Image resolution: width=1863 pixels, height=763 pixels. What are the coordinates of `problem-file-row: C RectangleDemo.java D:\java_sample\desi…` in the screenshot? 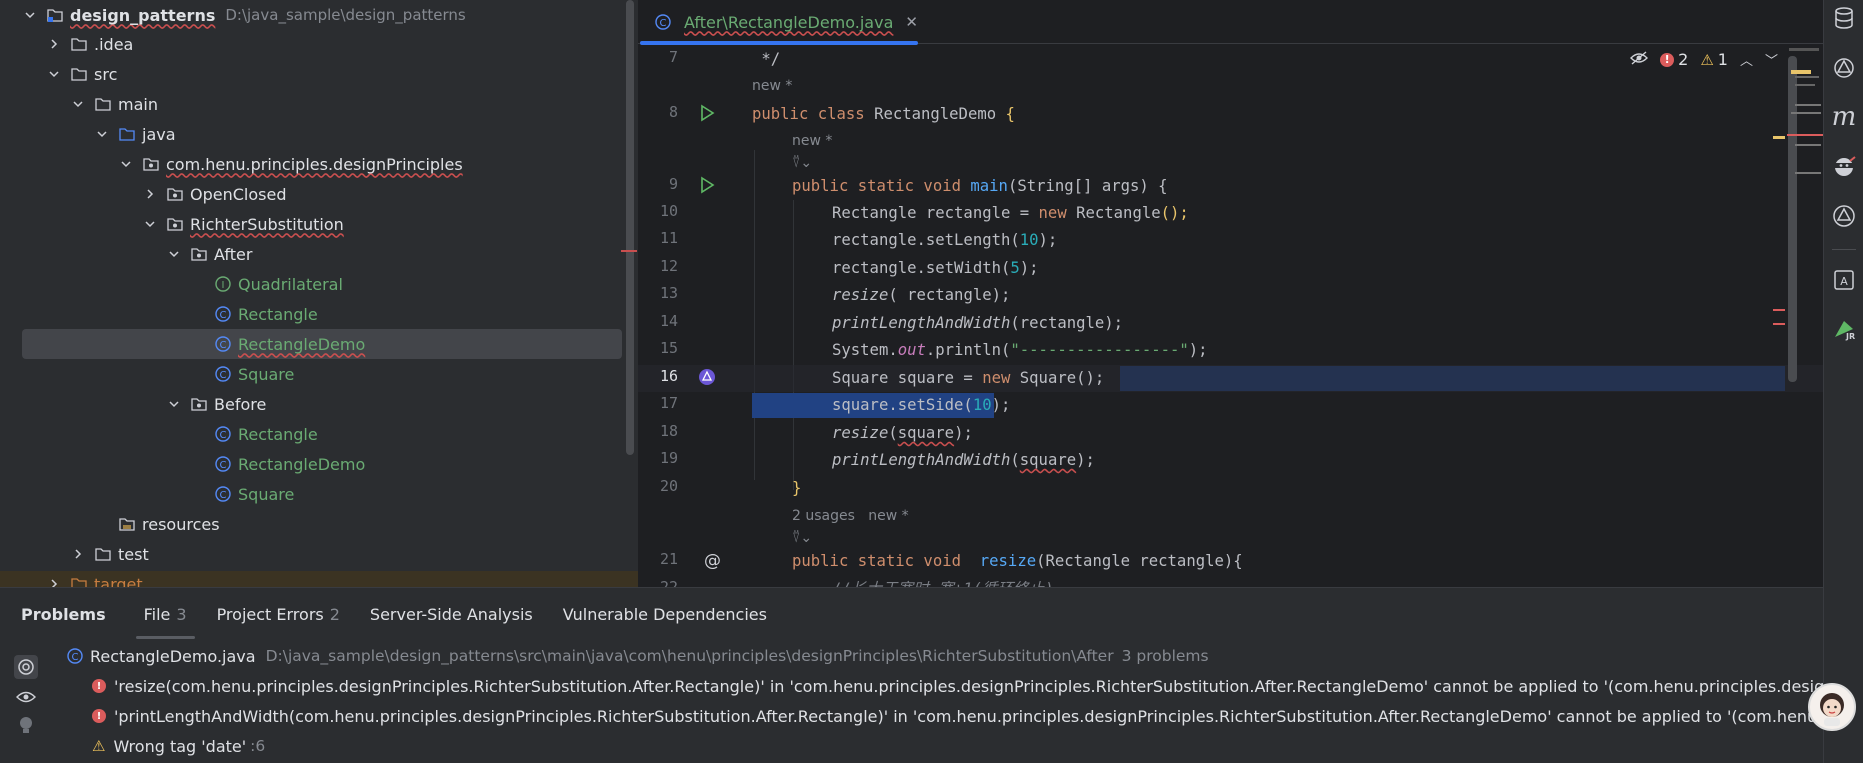 It's located at (637, 656).